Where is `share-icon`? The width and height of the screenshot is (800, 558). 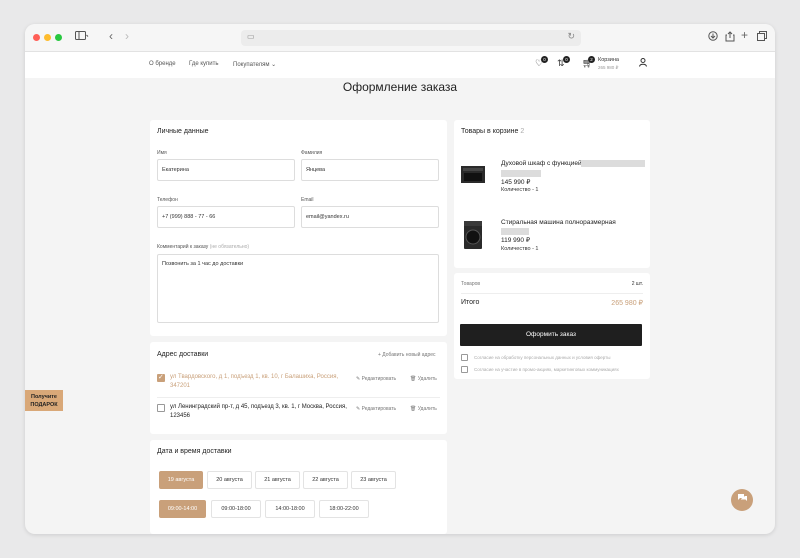 share-icon is located at coordinates (730, 39).